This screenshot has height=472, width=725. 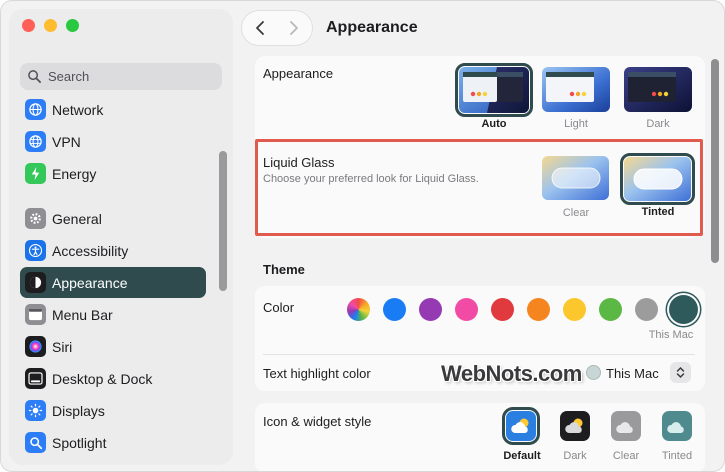 What do you see at coordinates (574, 309) in the screenshot?
I see `swatch-yellow` at bounding box center [574, 309].